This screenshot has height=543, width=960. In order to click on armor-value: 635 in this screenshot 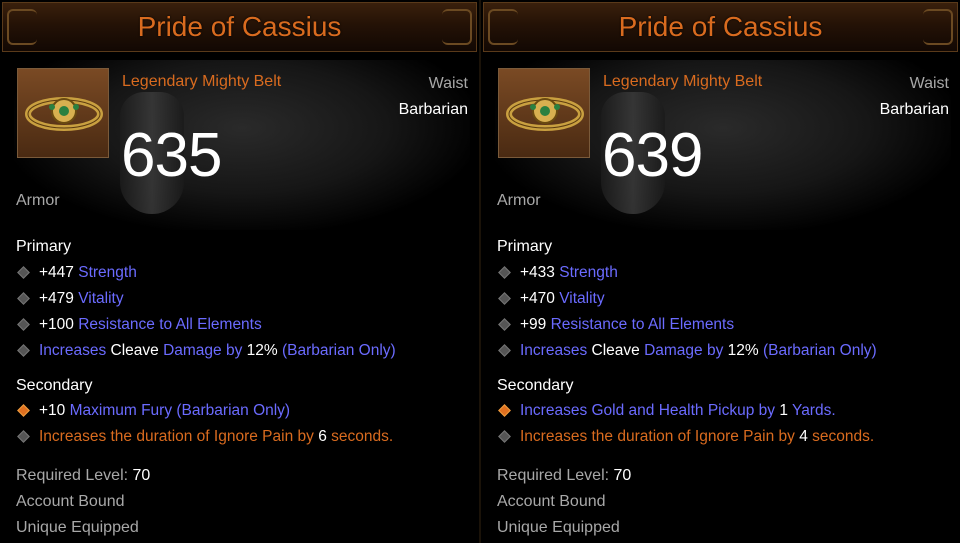, I will do `click(171, 155)`.